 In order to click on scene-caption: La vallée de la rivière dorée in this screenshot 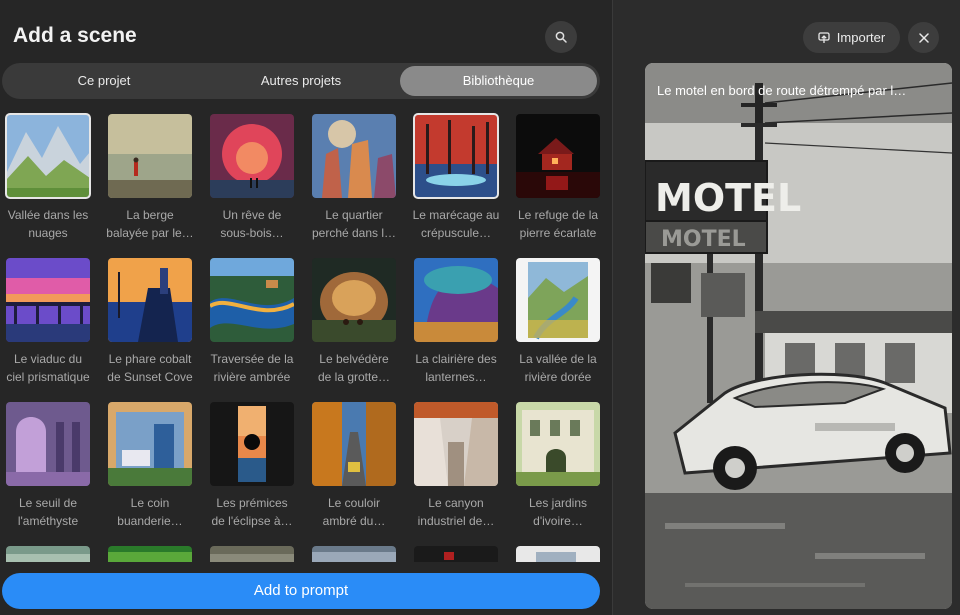, I will do `click(558, 368)`.